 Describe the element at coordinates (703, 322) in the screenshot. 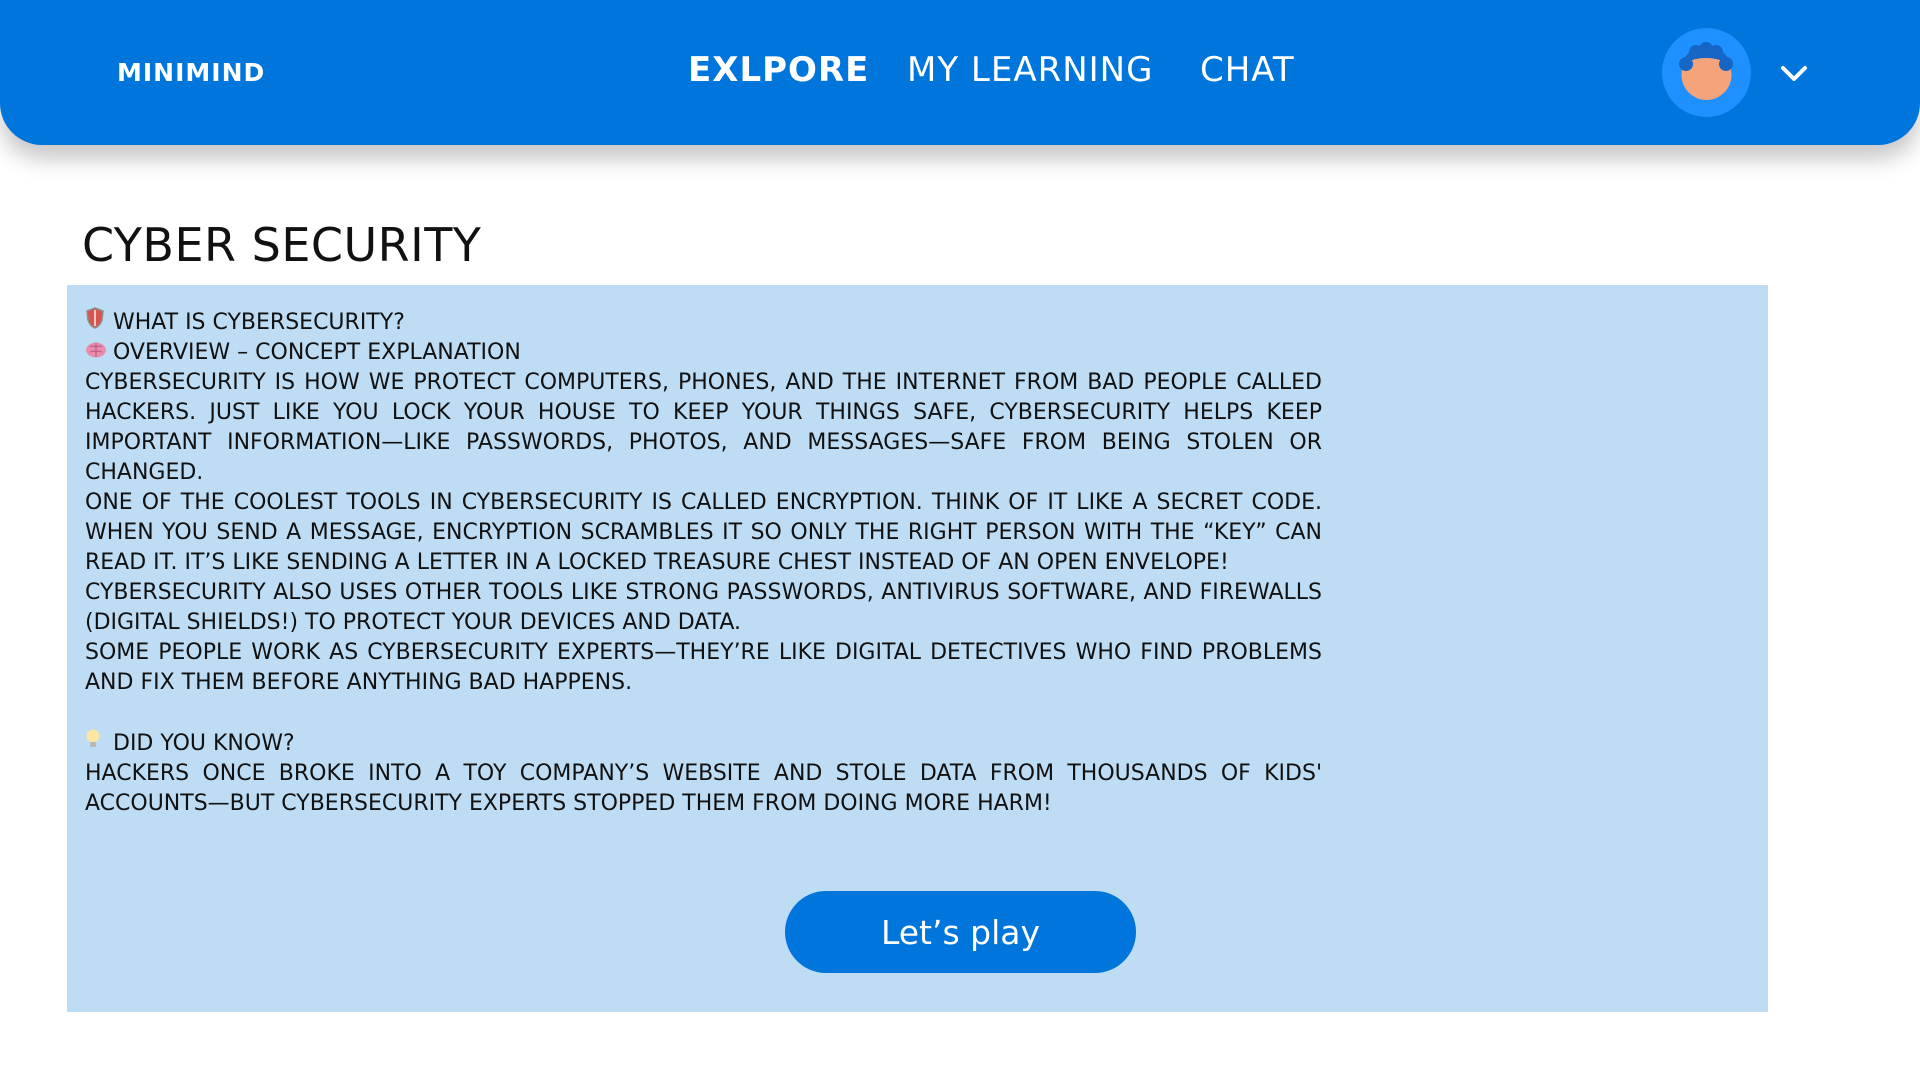

I see `section-heading-what-is: WHAT IS CYBERSECURITY?` at that location.